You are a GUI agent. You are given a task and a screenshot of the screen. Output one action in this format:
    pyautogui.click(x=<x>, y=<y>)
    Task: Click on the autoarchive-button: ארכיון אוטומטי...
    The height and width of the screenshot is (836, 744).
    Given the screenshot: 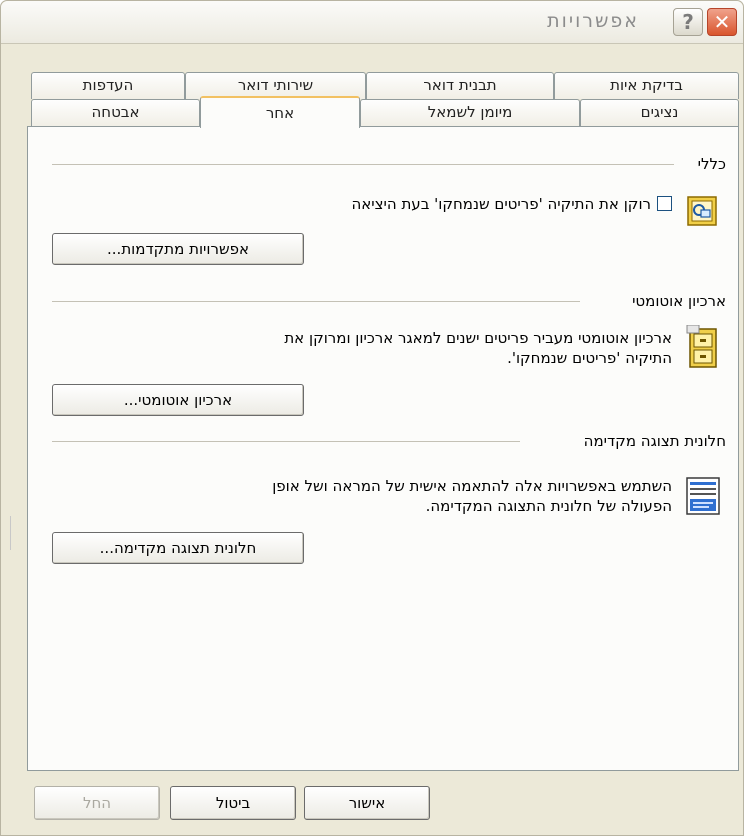 What is the action you would take?
    pyautogui.click(x=178, y=400)
    